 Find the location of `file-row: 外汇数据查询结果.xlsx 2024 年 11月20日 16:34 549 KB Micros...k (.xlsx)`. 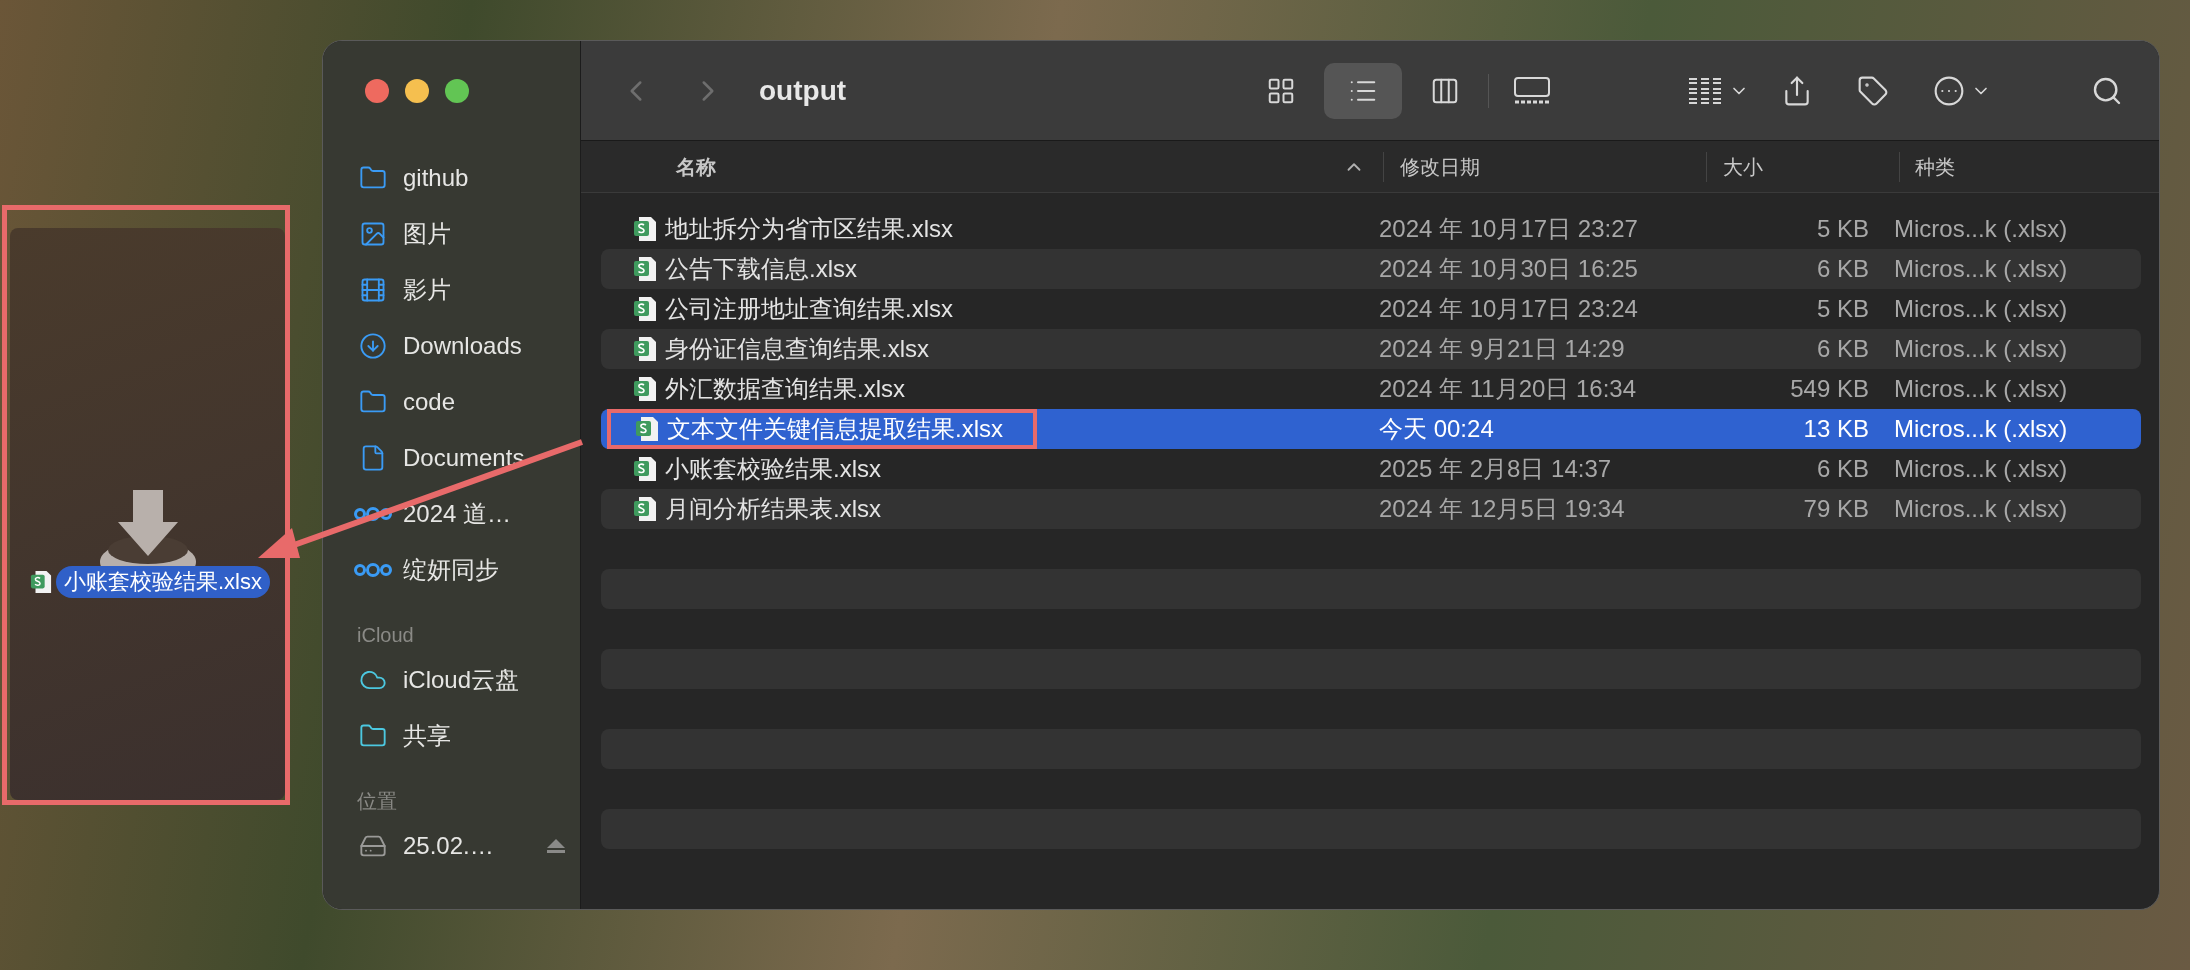

file-row: 外汇数据查询结果.xlsx 2024 年 11月20日 16:34 549 KB Micros...k (.xlsx) is located at coordinates (1371, 389).